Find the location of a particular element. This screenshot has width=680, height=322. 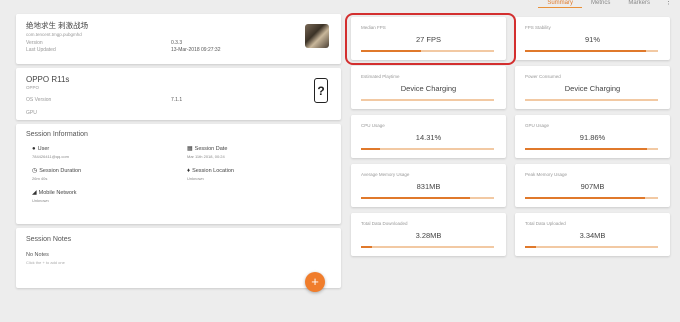

metric-card: Total Data Uploaded 3.34MB is located at coordinates (592, 234).